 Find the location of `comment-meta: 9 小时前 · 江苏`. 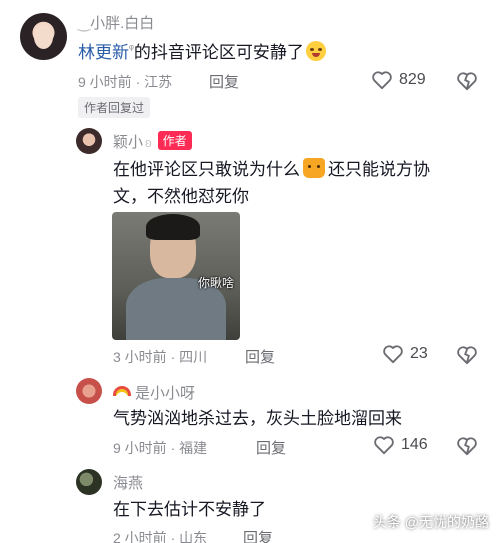

comment-meta: 9 小时前 · 江苏 is located at coordinates (125, 82).